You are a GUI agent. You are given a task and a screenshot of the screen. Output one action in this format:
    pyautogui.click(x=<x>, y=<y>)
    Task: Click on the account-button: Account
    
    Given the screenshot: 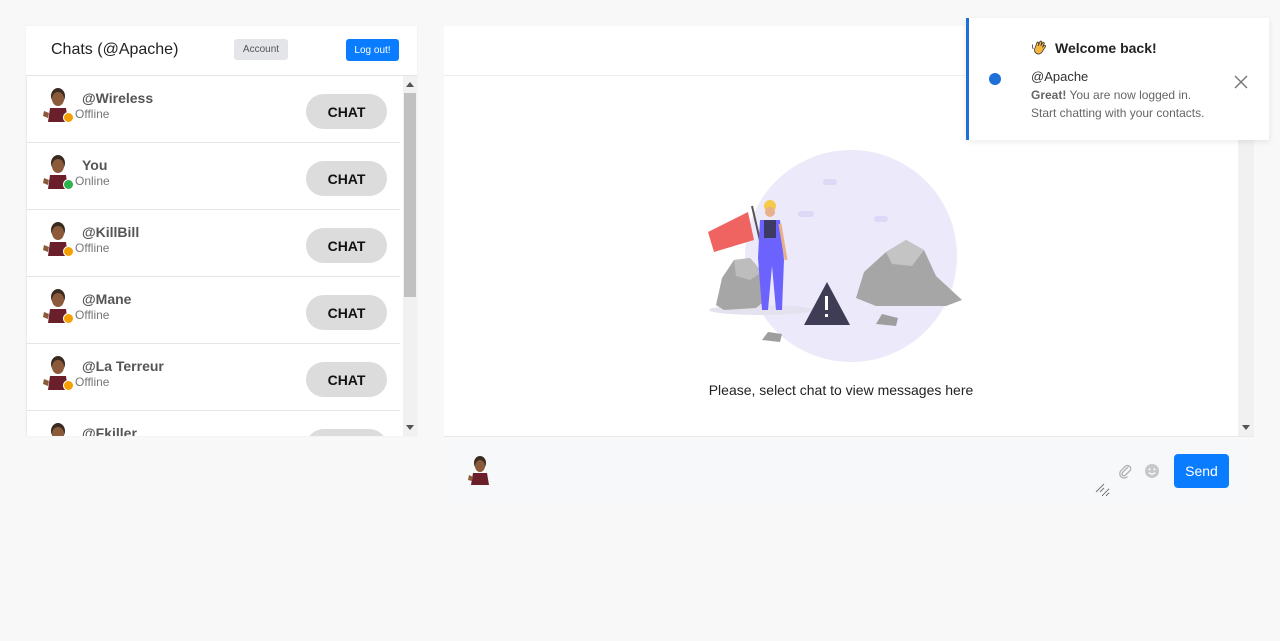 What is the action you would take?
    pyautogui.click(x=261, y=49)
    